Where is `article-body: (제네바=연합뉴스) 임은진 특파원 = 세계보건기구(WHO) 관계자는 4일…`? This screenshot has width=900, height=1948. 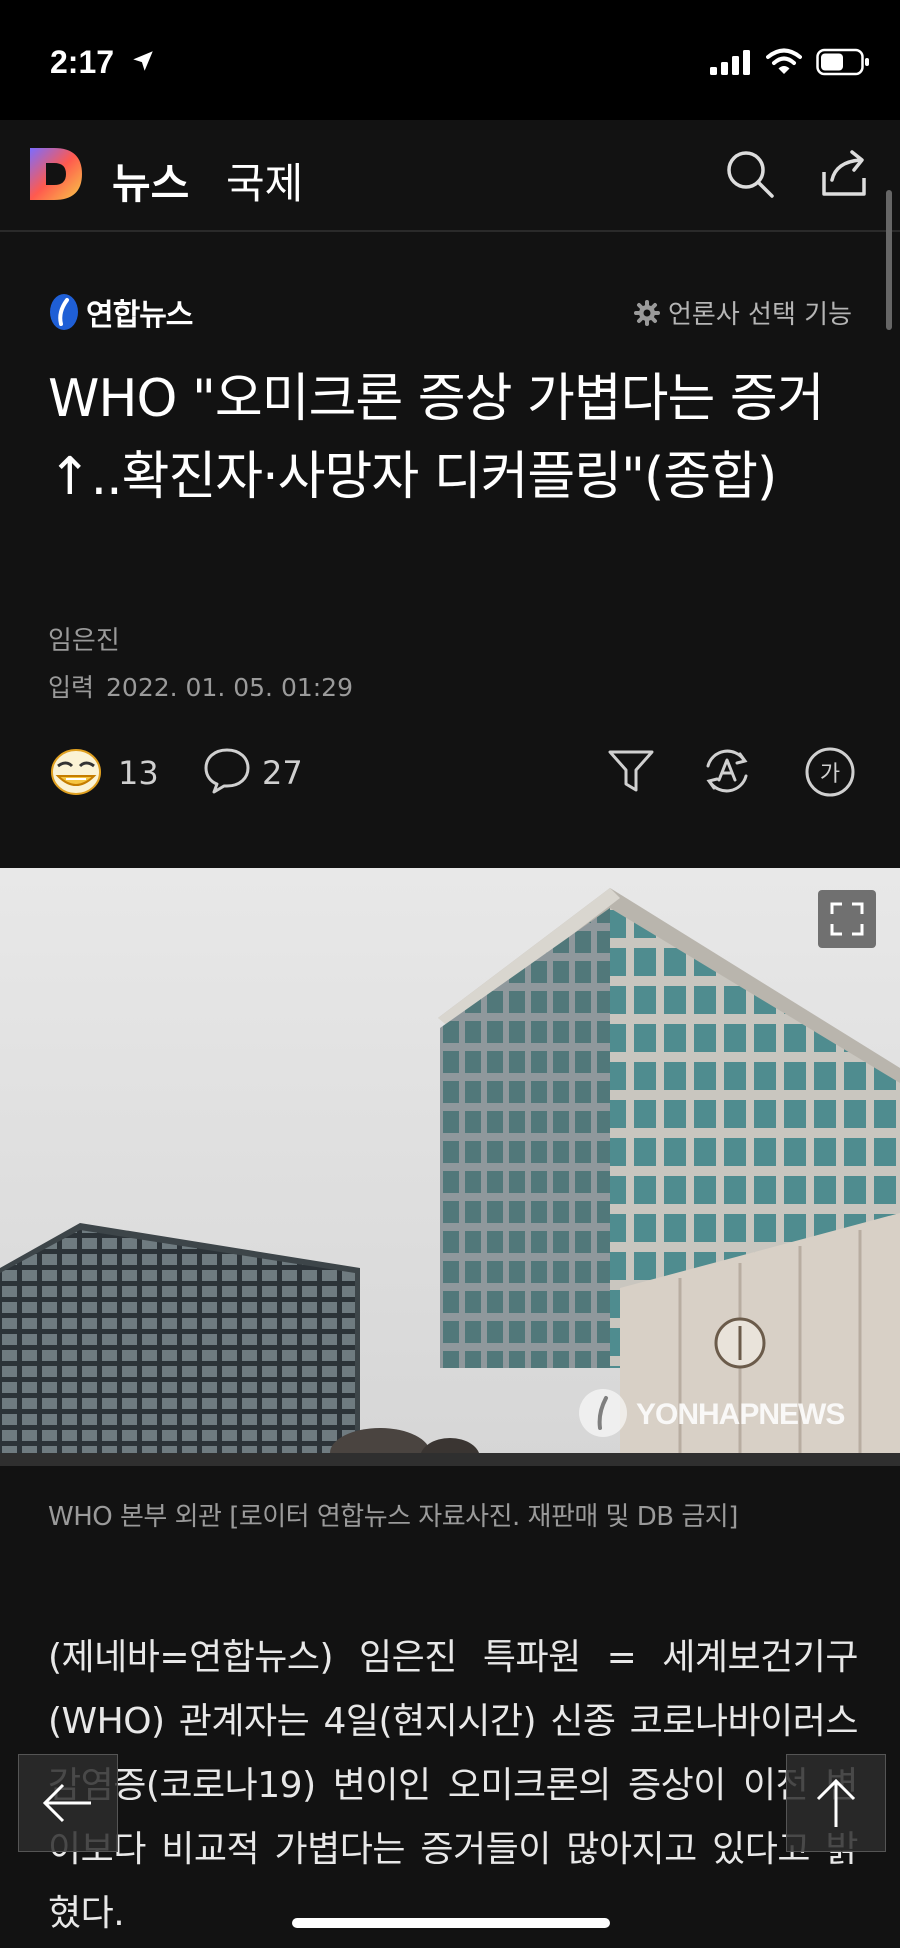
article-body: (제네바=연합뉴스) 임은진 특파원 = 세계보건기구(WHO) 관계자는 4일… is located at coordinates (453, 1785).